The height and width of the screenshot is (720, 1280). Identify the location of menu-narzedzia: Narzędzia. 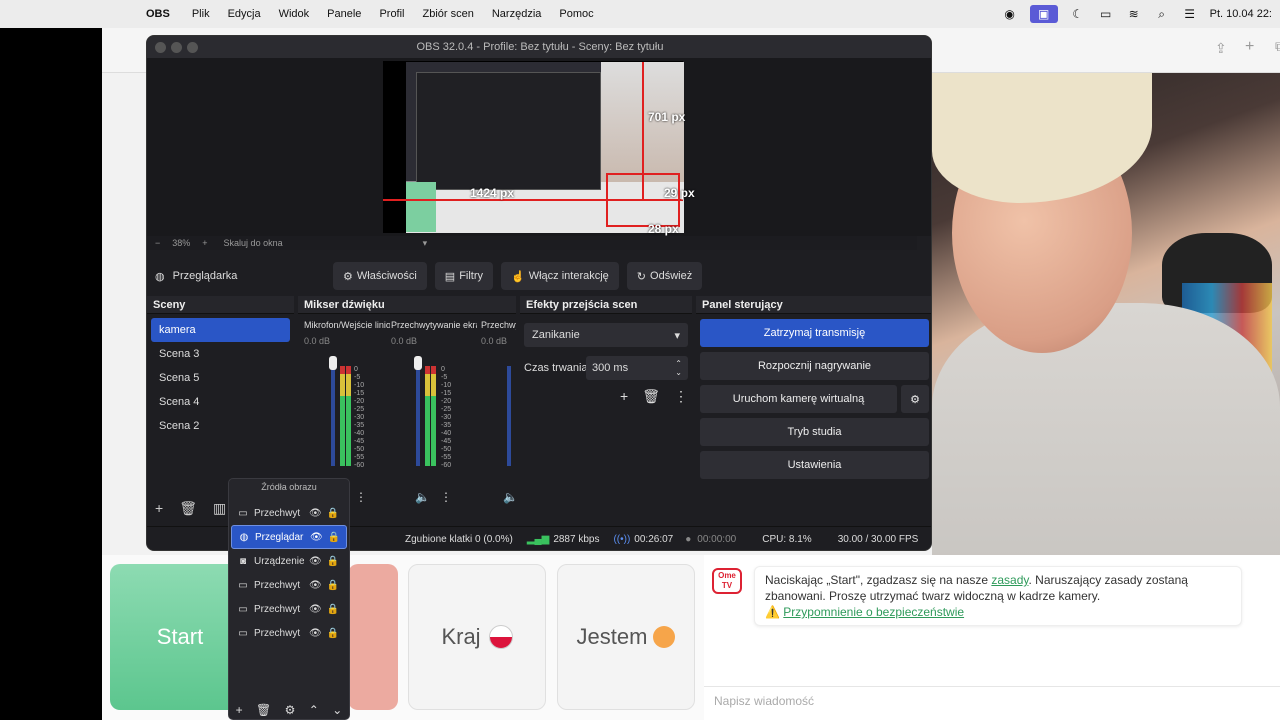
(517, 14).